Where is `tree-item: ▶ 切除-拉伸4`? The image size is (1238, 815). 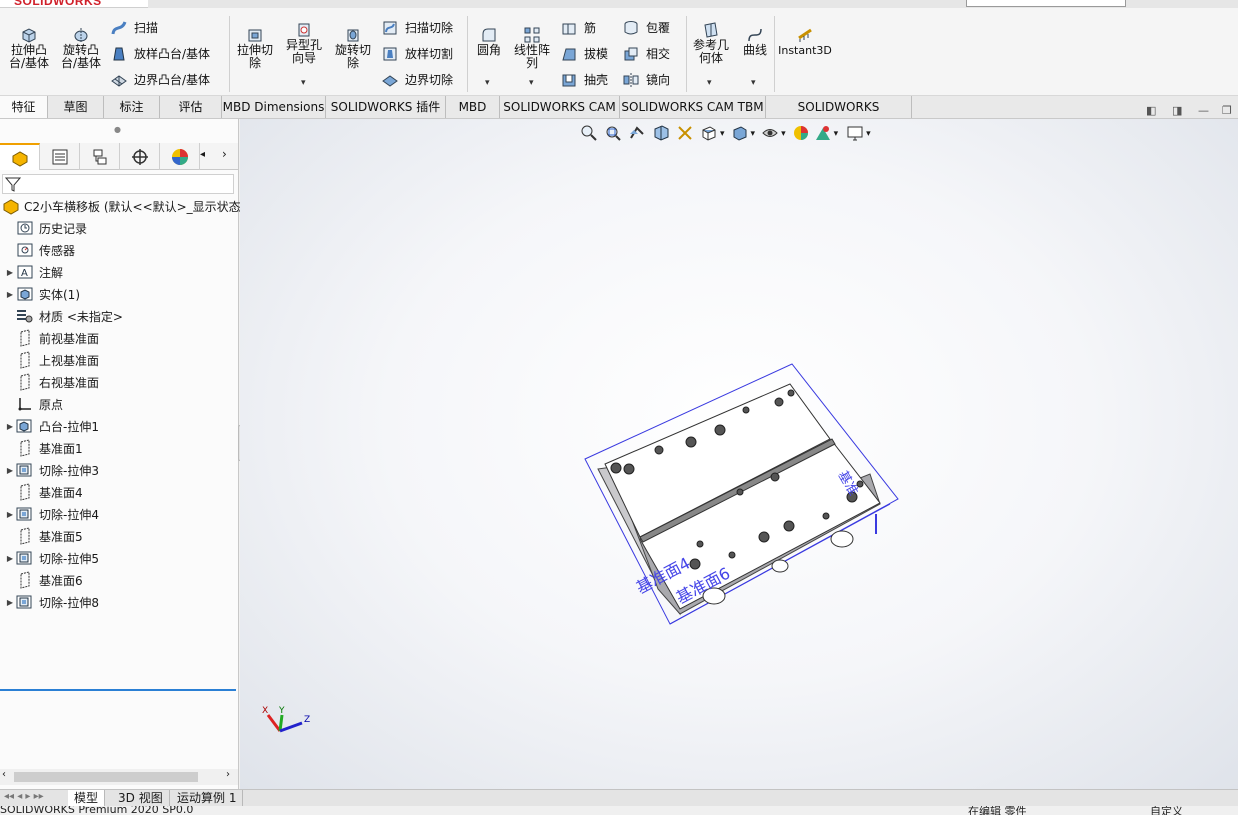
tree-item: ▶ 切除-拉伸4 is located at coordinates (51, 514).